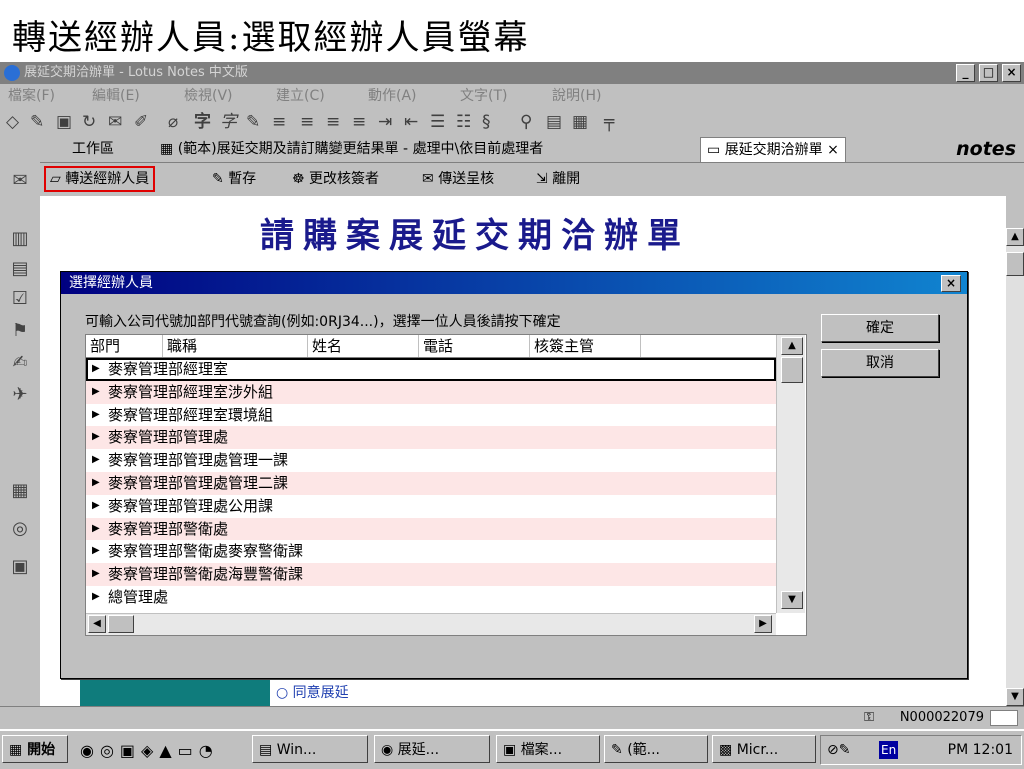  Describe the element at coordinates (474, 346) in the screenshot. I see `col-phone: 電話` at that location.